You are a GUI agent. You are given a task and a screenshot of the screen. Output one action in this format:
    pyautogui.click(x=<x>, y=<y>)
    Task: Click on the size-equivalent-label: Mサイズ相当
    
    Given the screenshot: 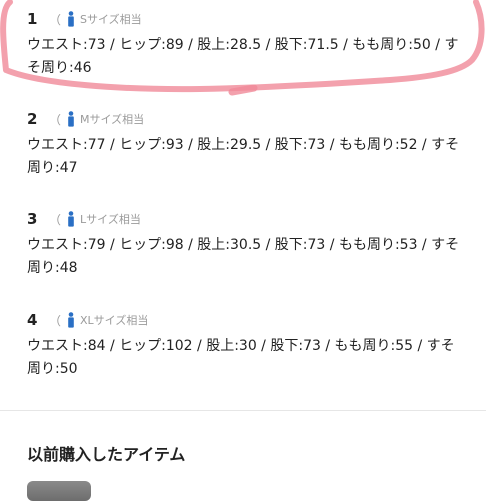 What is the action you would take?
    pyautogui.click(x=112, y=119)
    